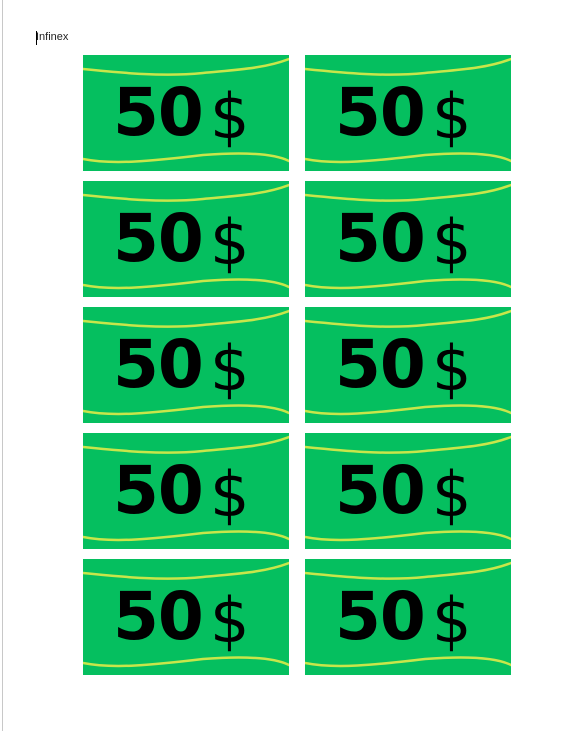 The height and width of the screenshot is (731, 567). What do you see at coordinates (52, 37) in the screenshot?
I see `header-text: Infinex` at bounding box center [52, 37].